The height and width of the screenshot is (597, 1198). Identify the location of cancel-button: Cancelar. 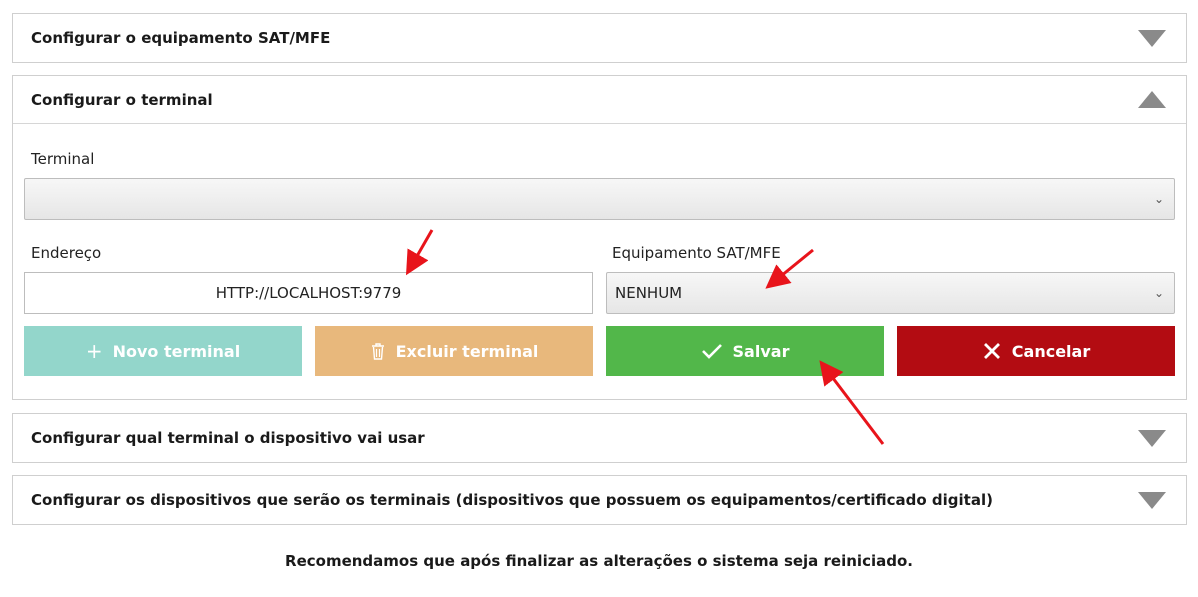
(1036, 351).